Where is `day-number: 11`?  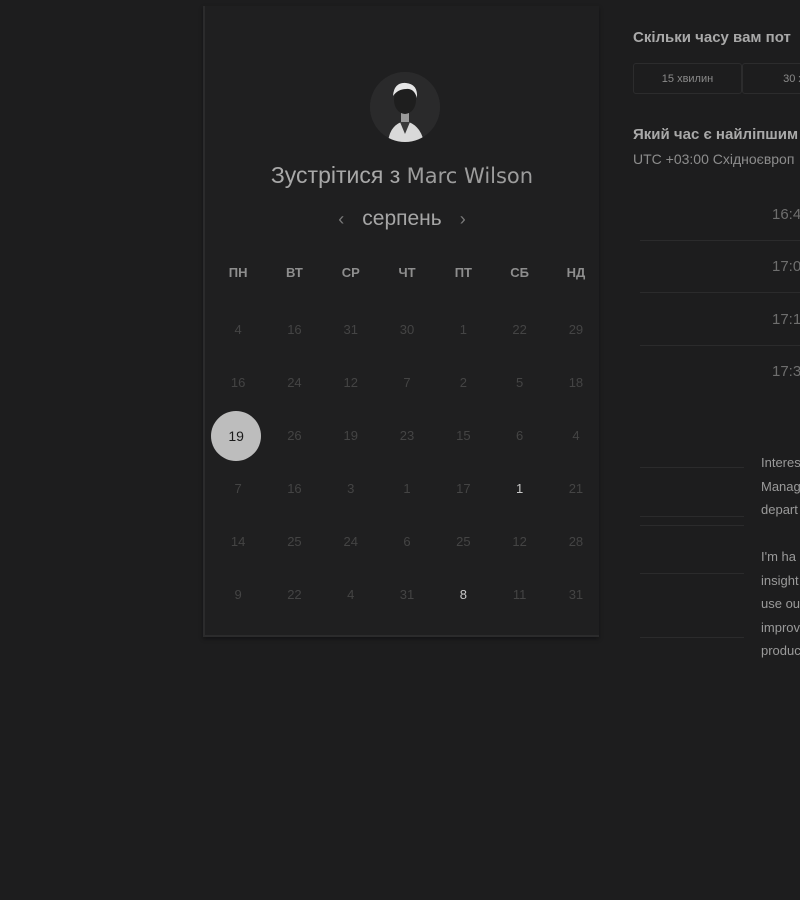
day-number: 11 is located at coordinates (519, 594).